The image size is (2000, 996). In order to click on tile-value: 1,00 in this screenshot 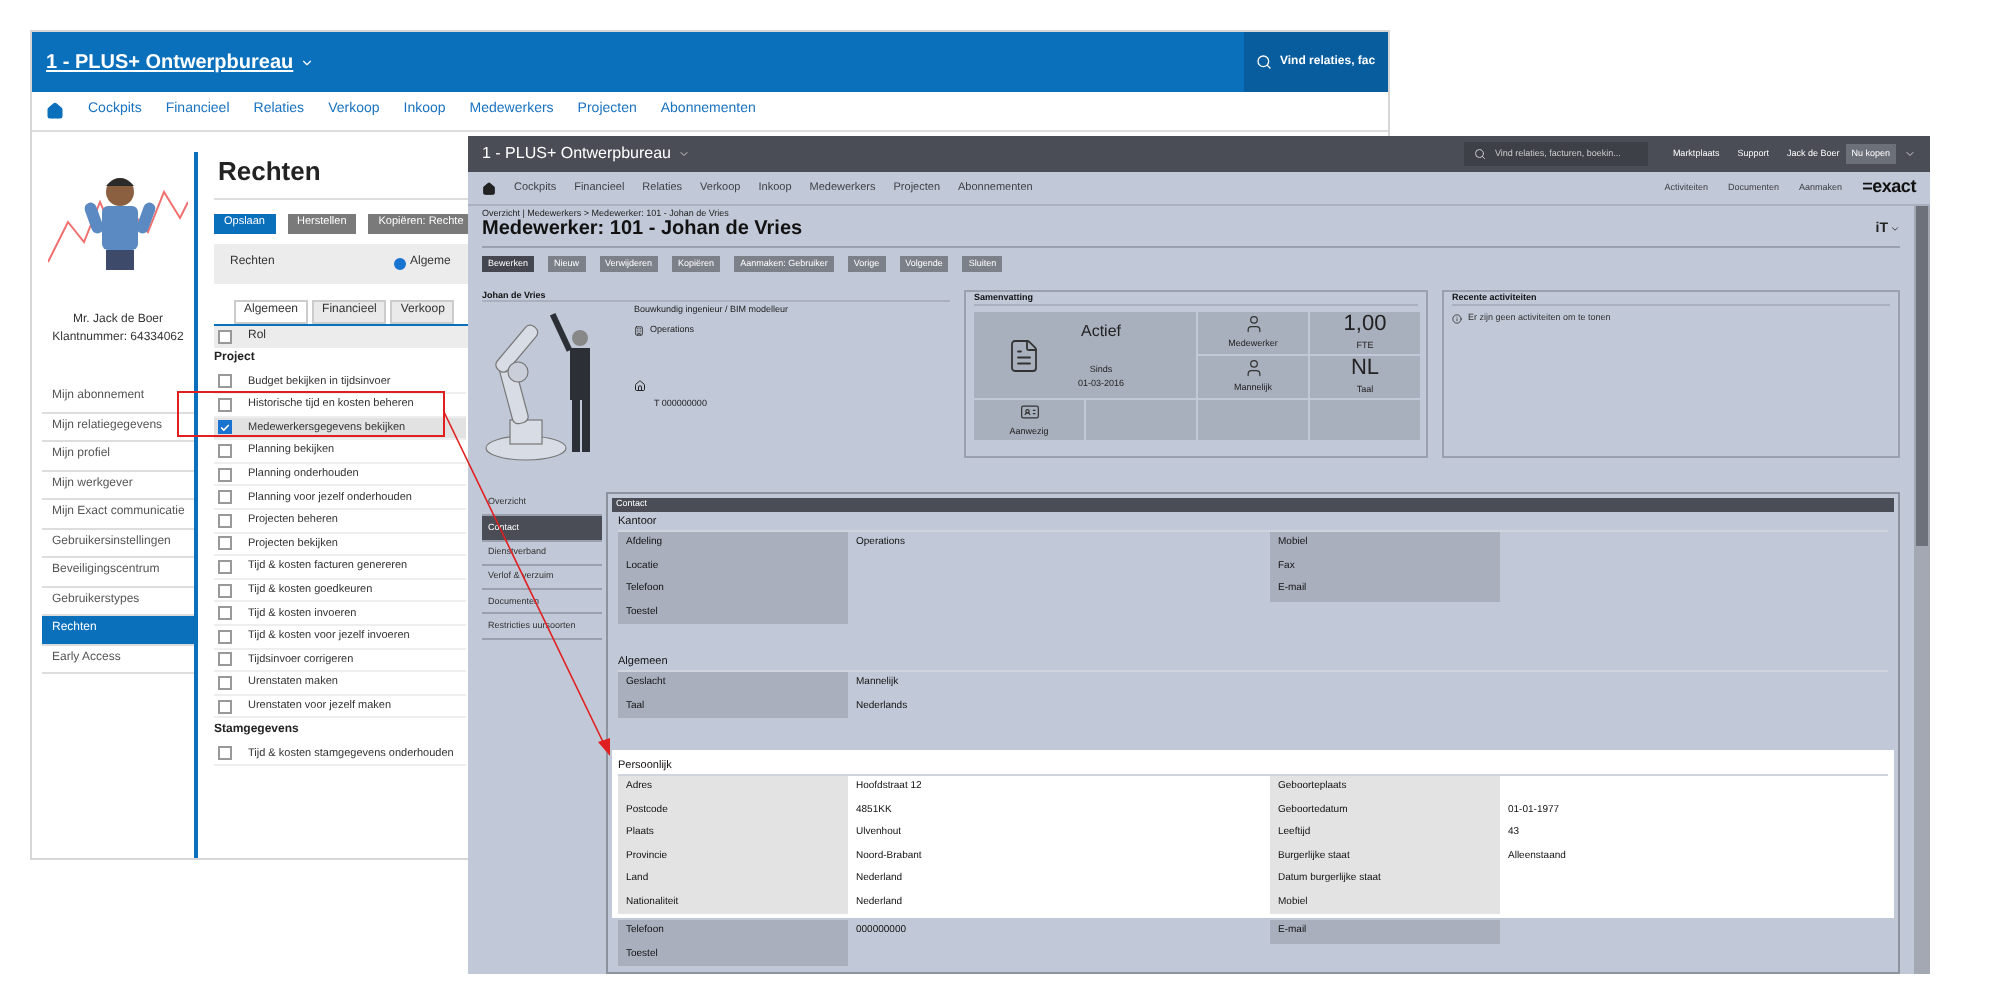, I will do `click(1365, 324)`.